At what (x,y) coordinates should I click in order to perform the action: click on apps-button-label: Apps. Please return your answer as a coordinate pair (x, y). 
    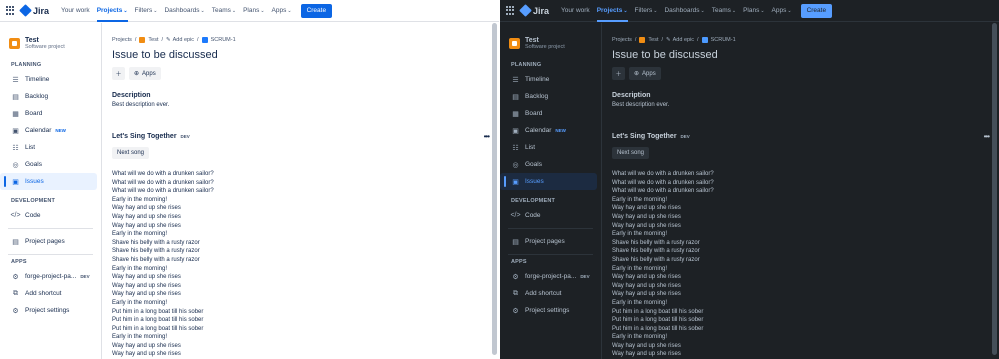
    Looking at the image, I should click on (649, 73).